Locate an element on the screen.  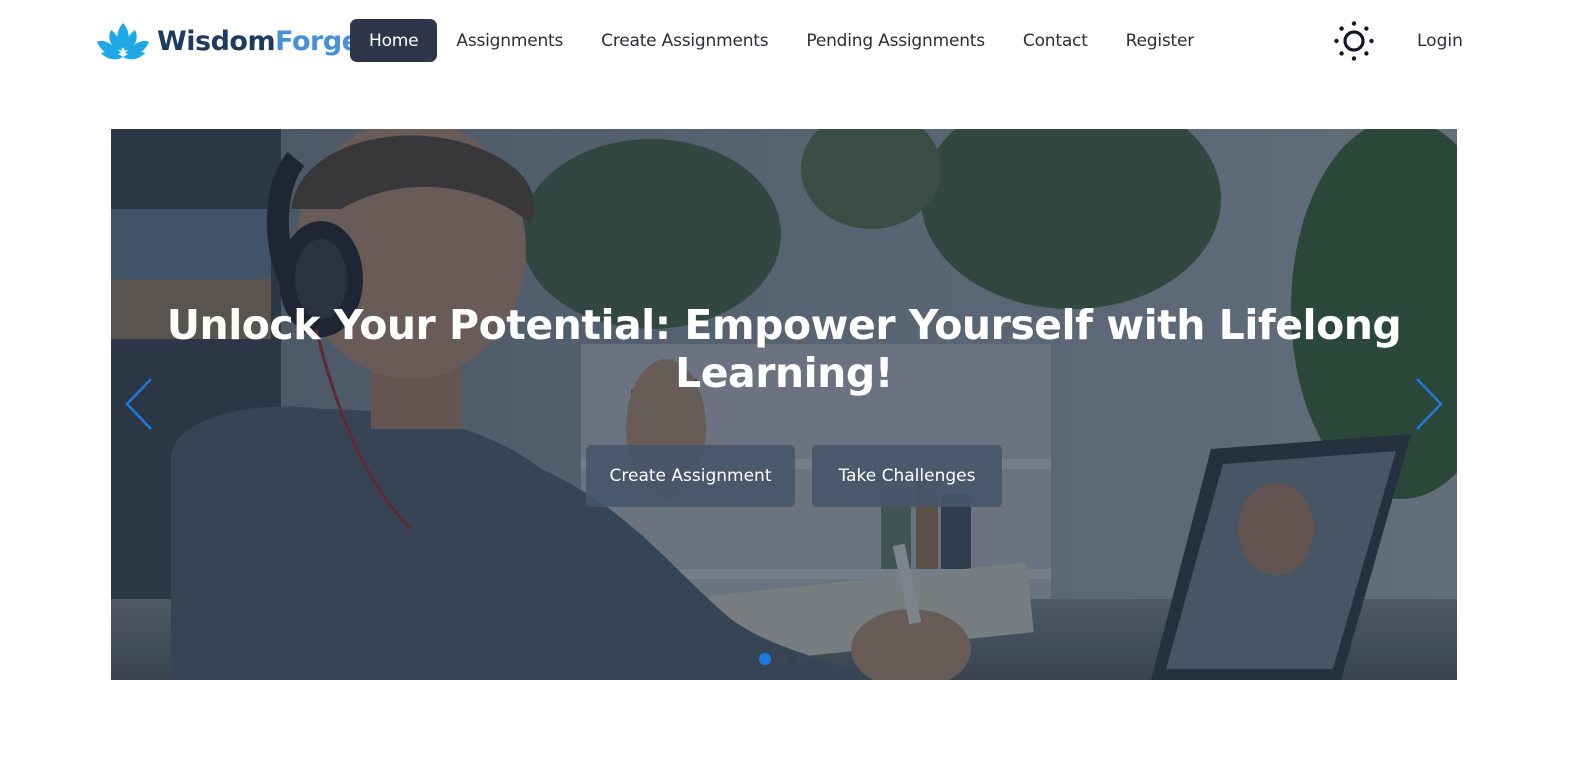
take-challenges-button: Take Challenges is located at coordinates (907, 476).